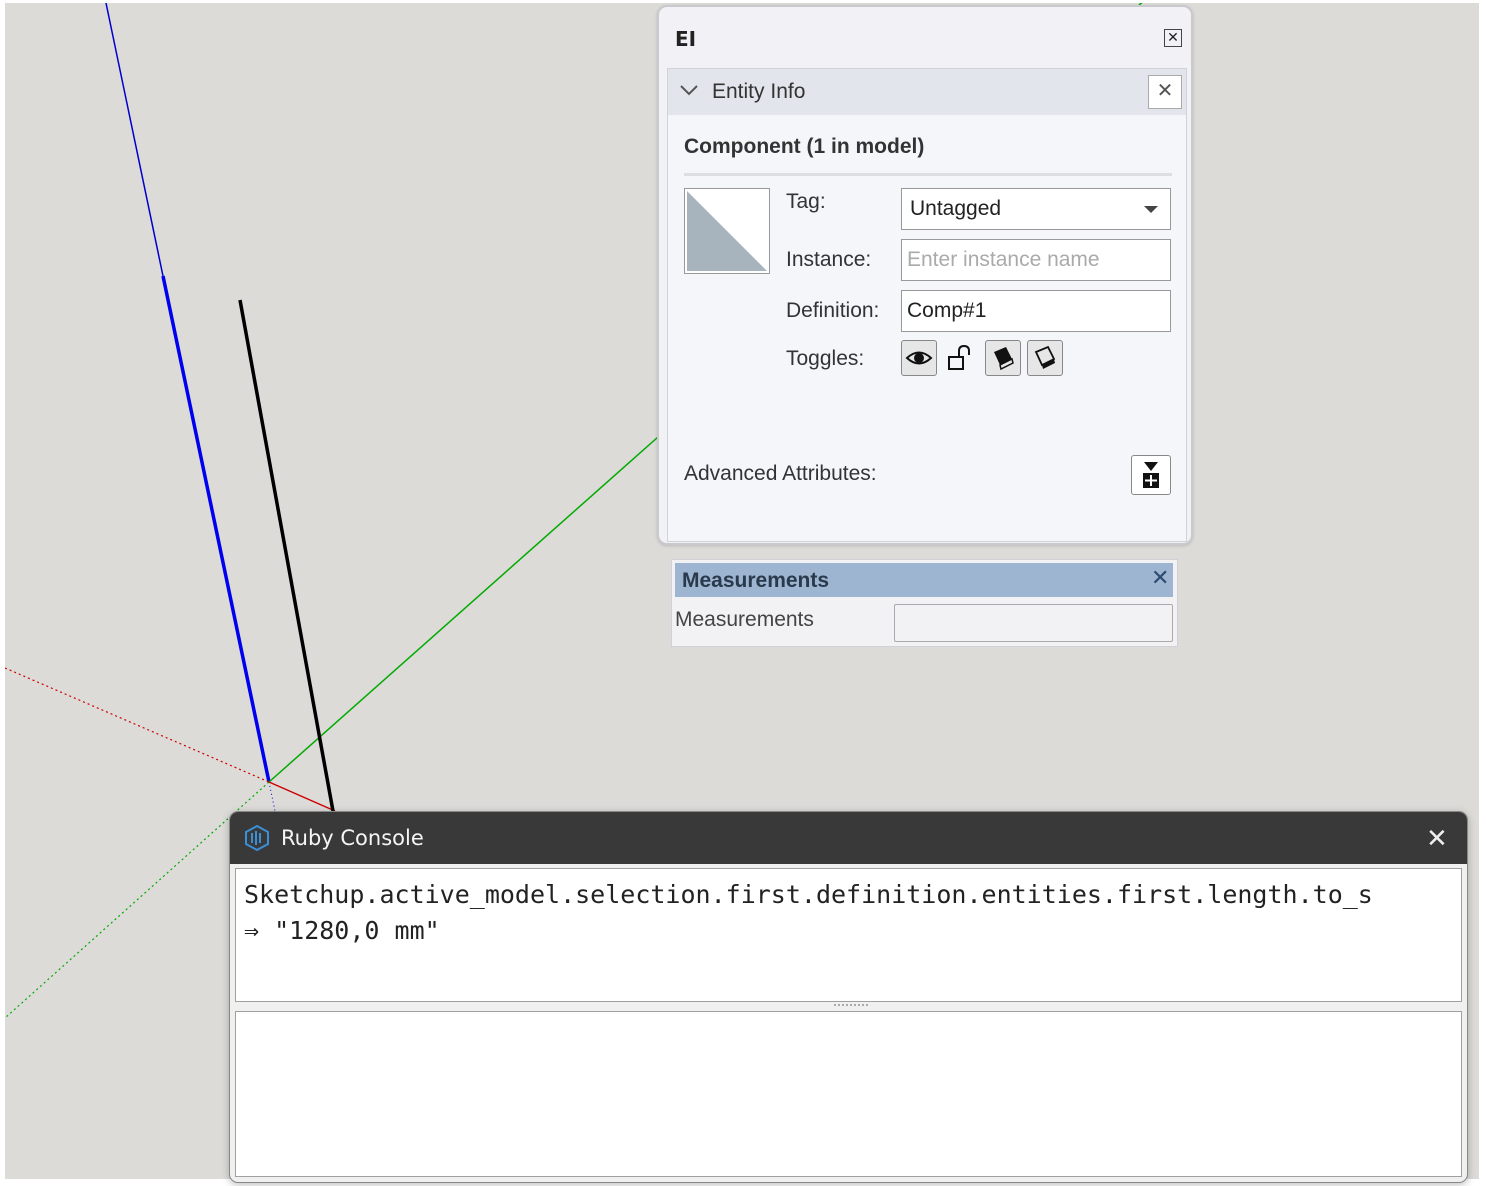 This screenshot has width=1486, height=1186. What do you see at coordinates (848, 1094) in the screenshot?
I see `ruby-console-input` at bounding box center [848, 1094].